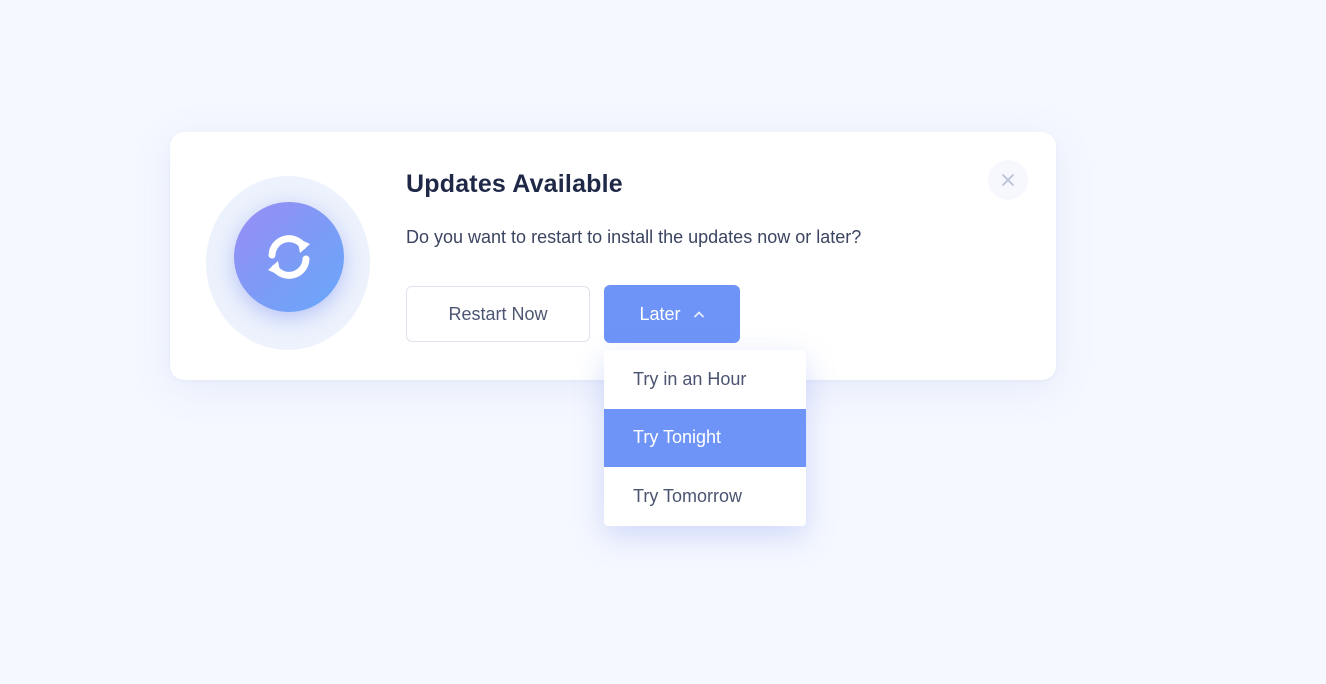 The image size is (1326, 684). I want to click on refresh-icon-badge, so click(289, 257).